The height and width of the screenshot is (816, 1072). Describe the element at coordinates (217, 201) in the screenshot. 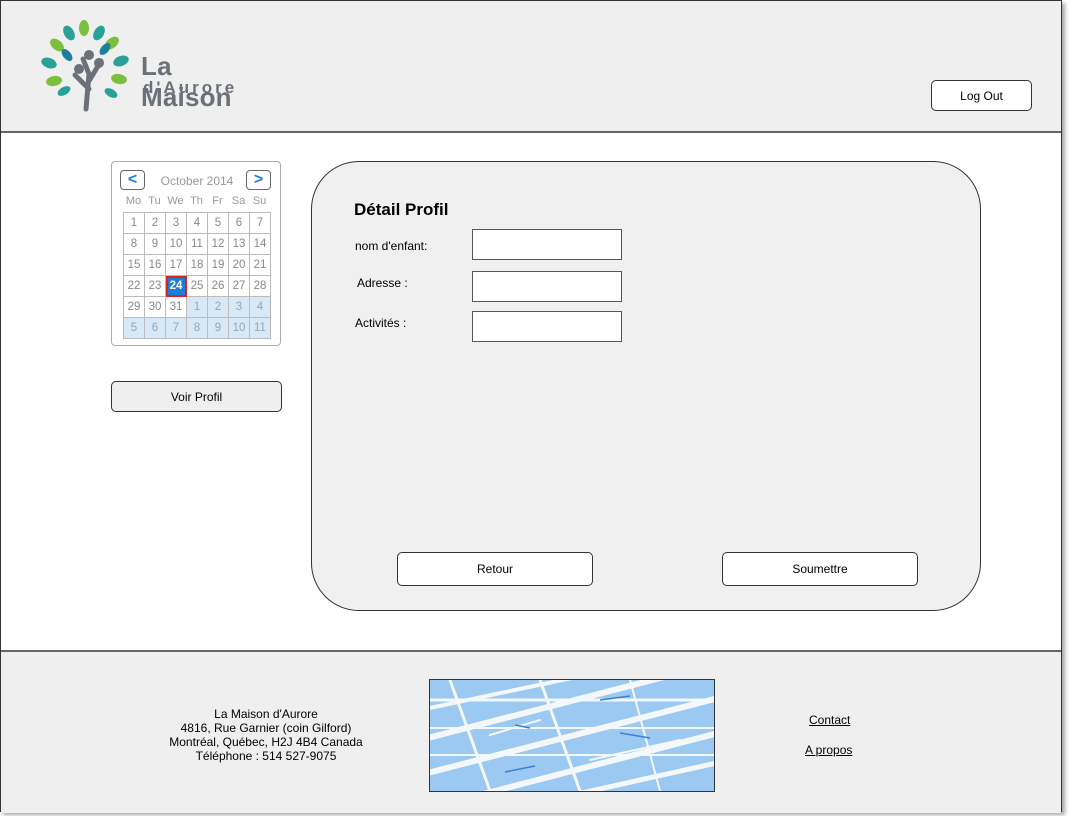

I see `calendar-weekday: Fr` at that location.